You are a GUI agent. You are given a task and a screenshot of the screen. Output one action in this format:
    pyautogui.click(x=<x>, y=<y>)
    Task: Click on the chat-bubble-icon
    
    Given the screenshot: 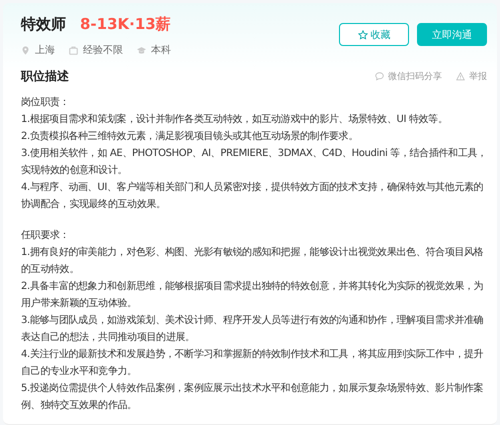 What is the action you would take?
    pyautogui.click(x=379, y=76)
    